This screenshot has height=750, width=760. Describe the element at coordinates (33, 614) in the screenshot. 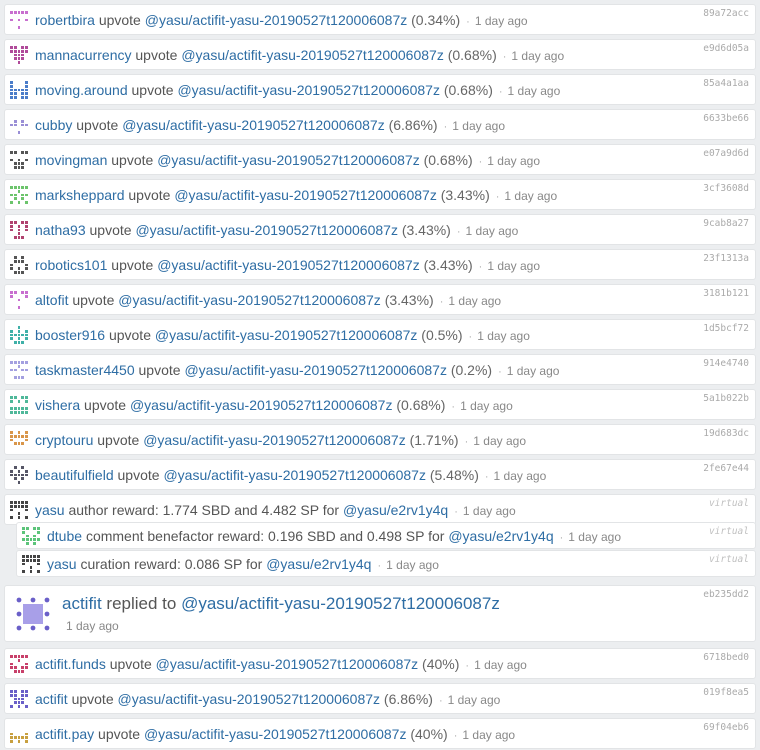

I see `actifit-avatar` at that location.